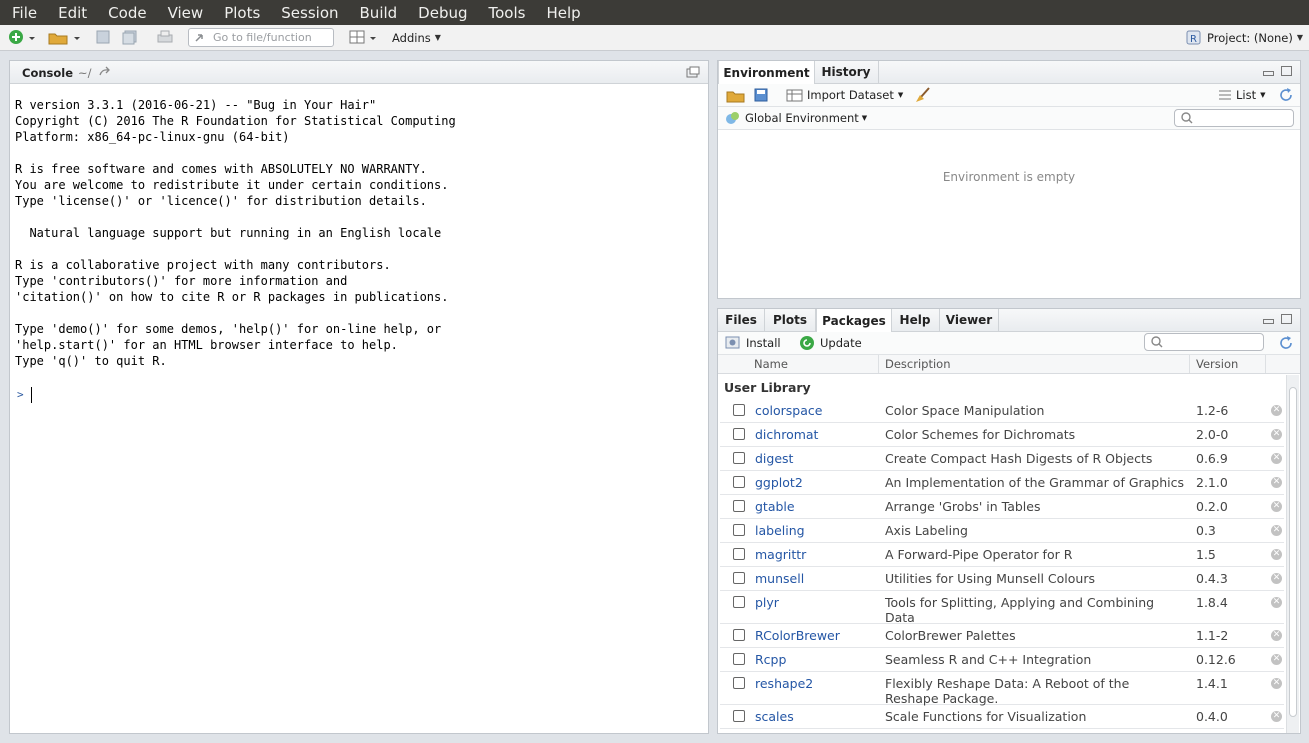  What do you see at coordinates (766, 72) in the screenshot?
I see `tab-environment: Environment` at bounding box center [766, 72].